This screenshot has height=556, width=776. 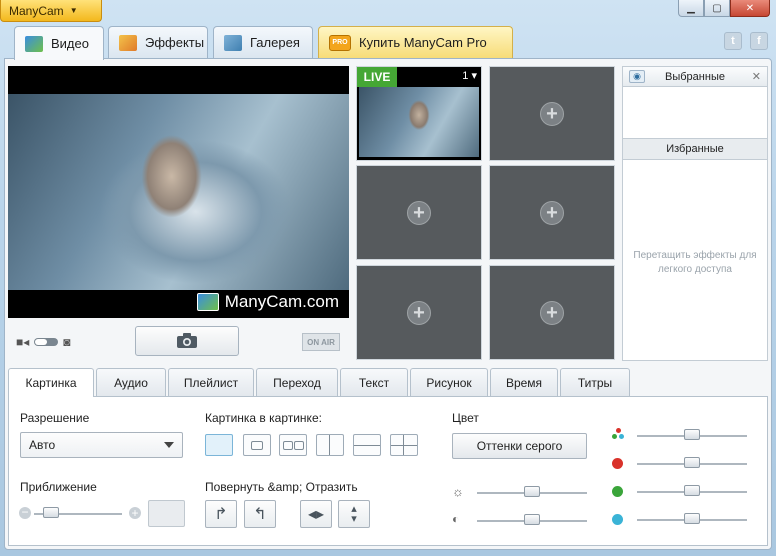 I want to click on watermark: ManyCam.com, so click(x=267, y=302).